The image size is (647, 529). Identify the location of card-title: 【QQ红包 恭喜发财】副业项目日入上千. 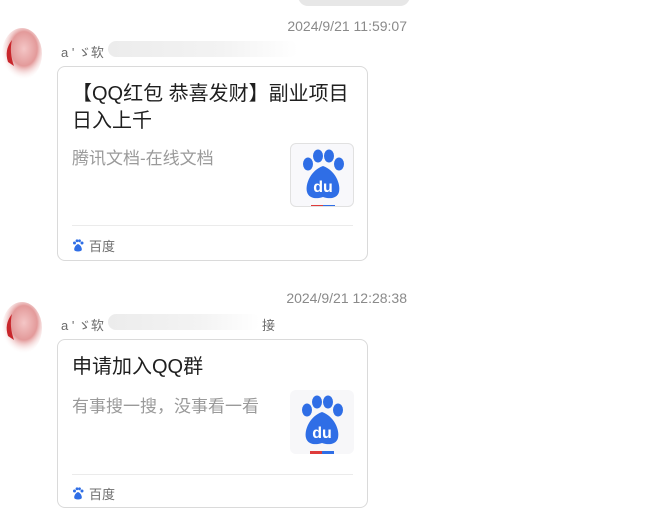
(210, 107).